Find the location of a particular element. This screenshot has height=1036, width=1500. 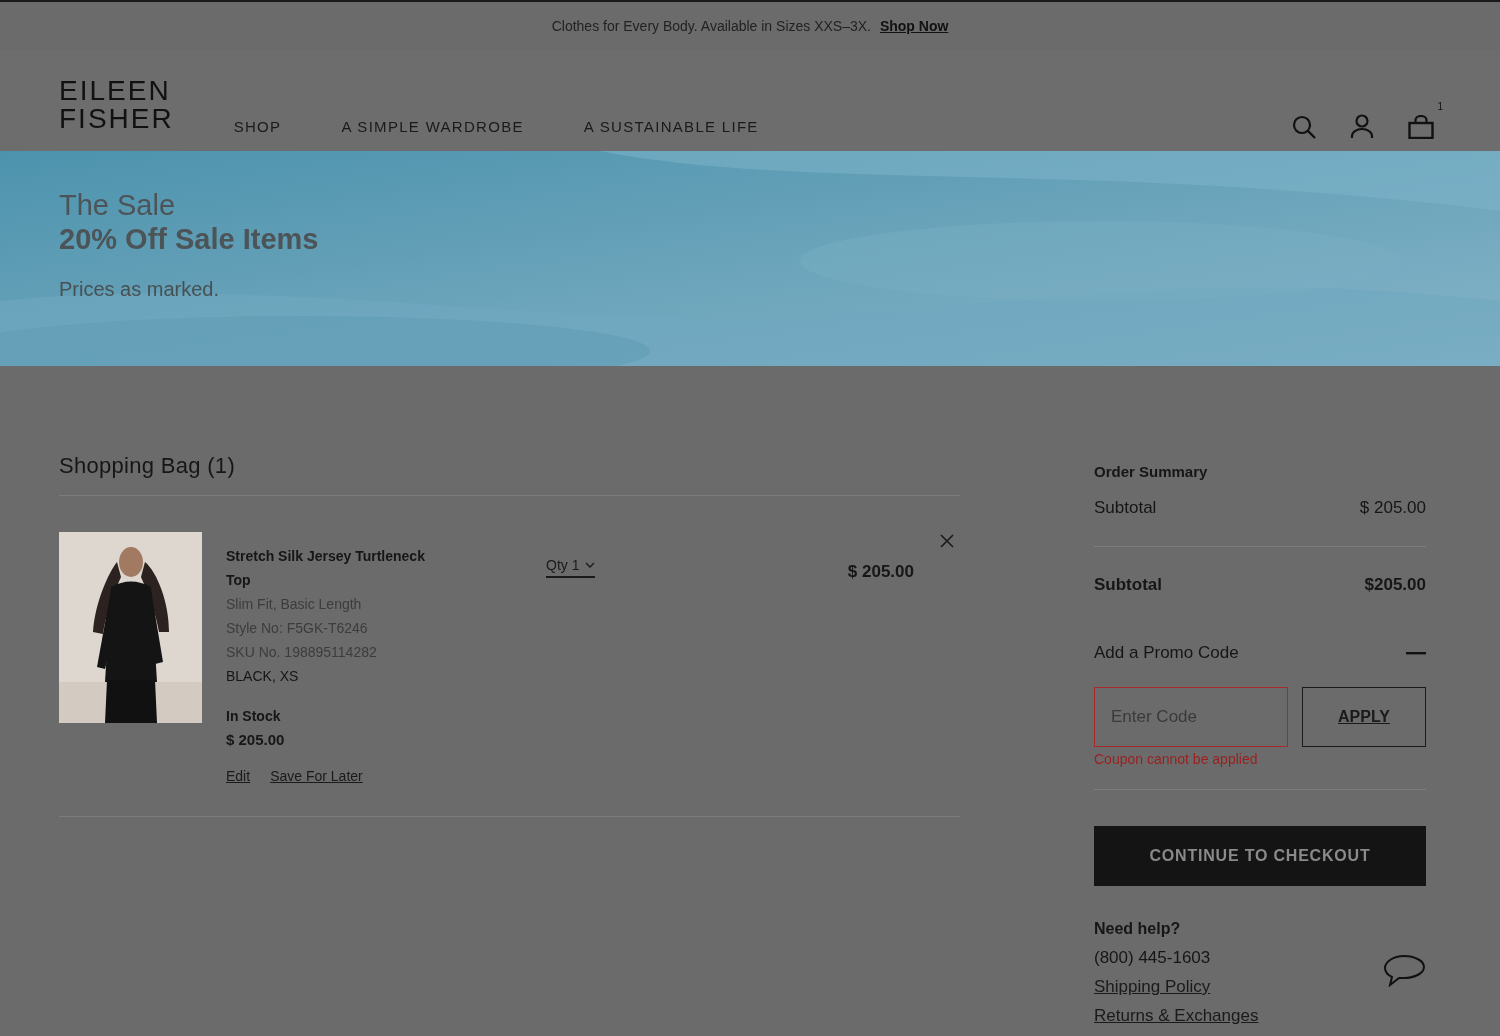

brand-logo: EILEEN FISHER is located at coordinates (116, 105).